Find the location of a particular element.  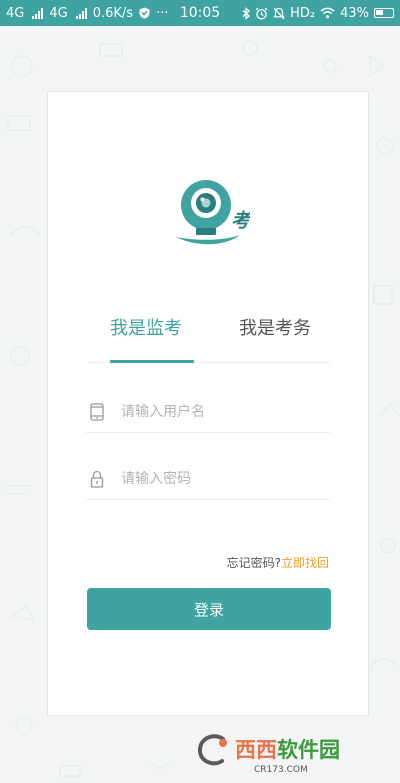

recover-password-link: 立即找回 is located at coordinates (305, 563).